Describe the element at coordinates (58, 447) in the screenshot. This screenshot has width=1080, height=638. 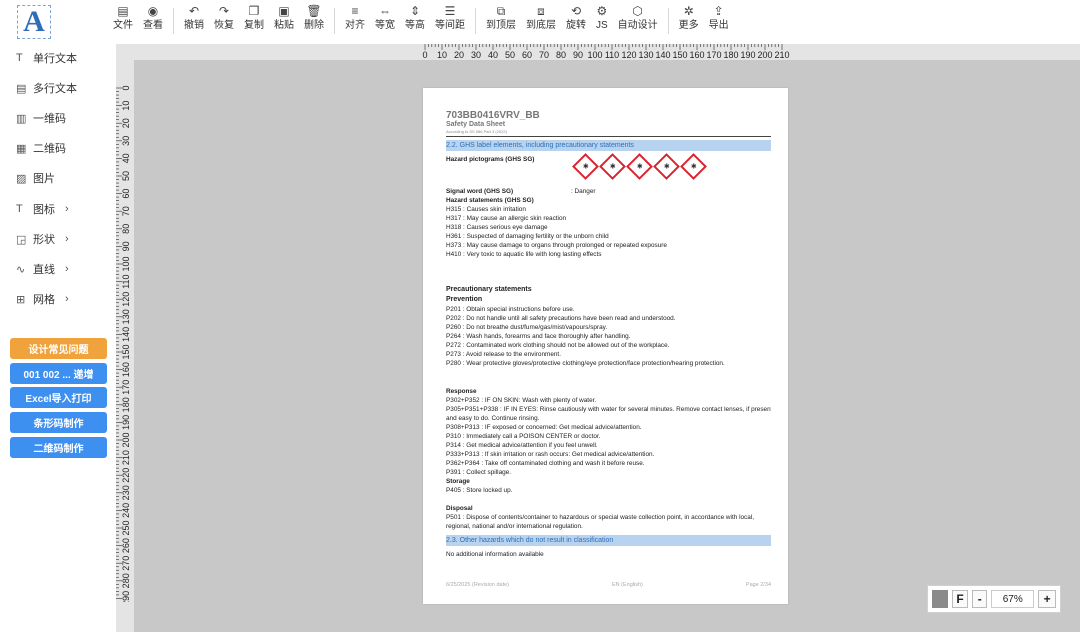
I see `sidebar-button-5: 二维码制作` at that location.